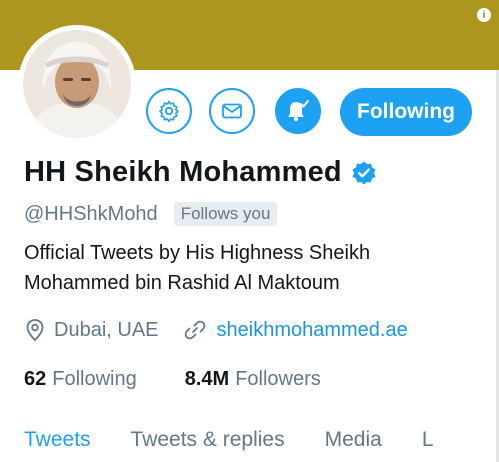  What do you see at coordinates (106, 329) in the screenshot?
I see `location-text: Dubai, UAE` at bounding box center [106, 329].